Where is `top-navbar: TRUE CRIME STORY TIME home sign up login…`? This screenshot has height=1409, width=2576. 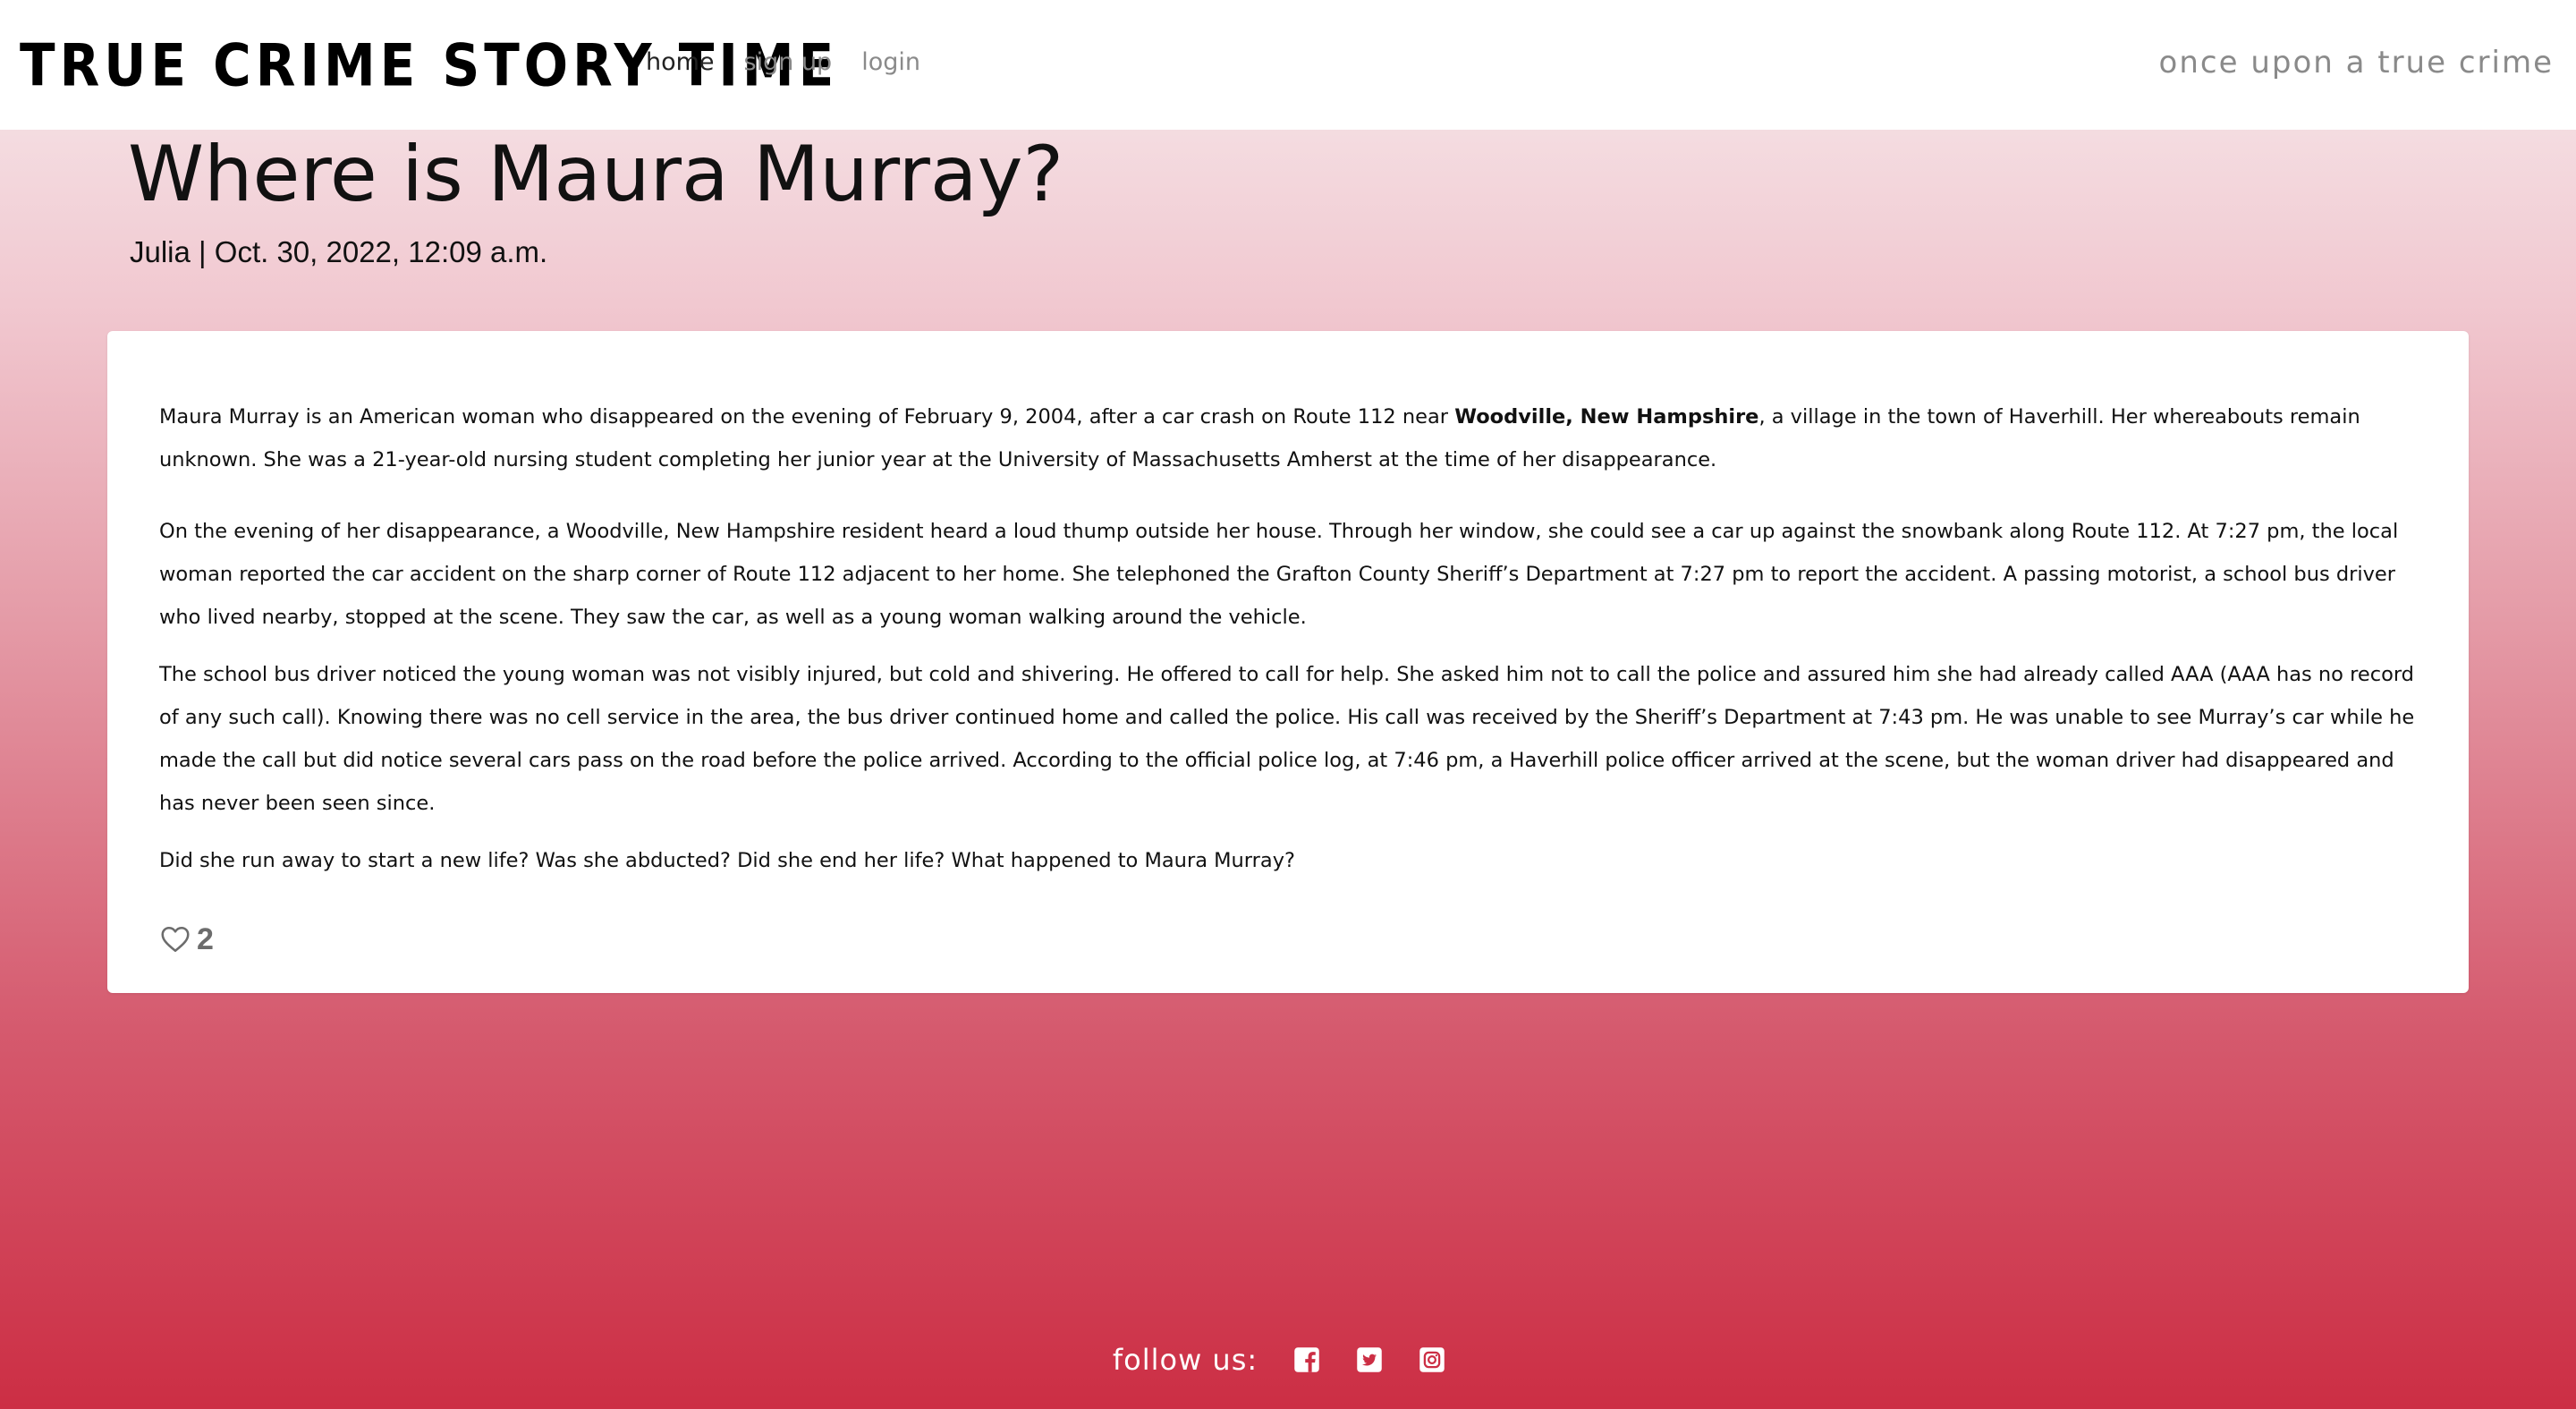
top-navbar: TRUE CRIME STORY TIME home sign up login… is located at coordinates (1288, 65).